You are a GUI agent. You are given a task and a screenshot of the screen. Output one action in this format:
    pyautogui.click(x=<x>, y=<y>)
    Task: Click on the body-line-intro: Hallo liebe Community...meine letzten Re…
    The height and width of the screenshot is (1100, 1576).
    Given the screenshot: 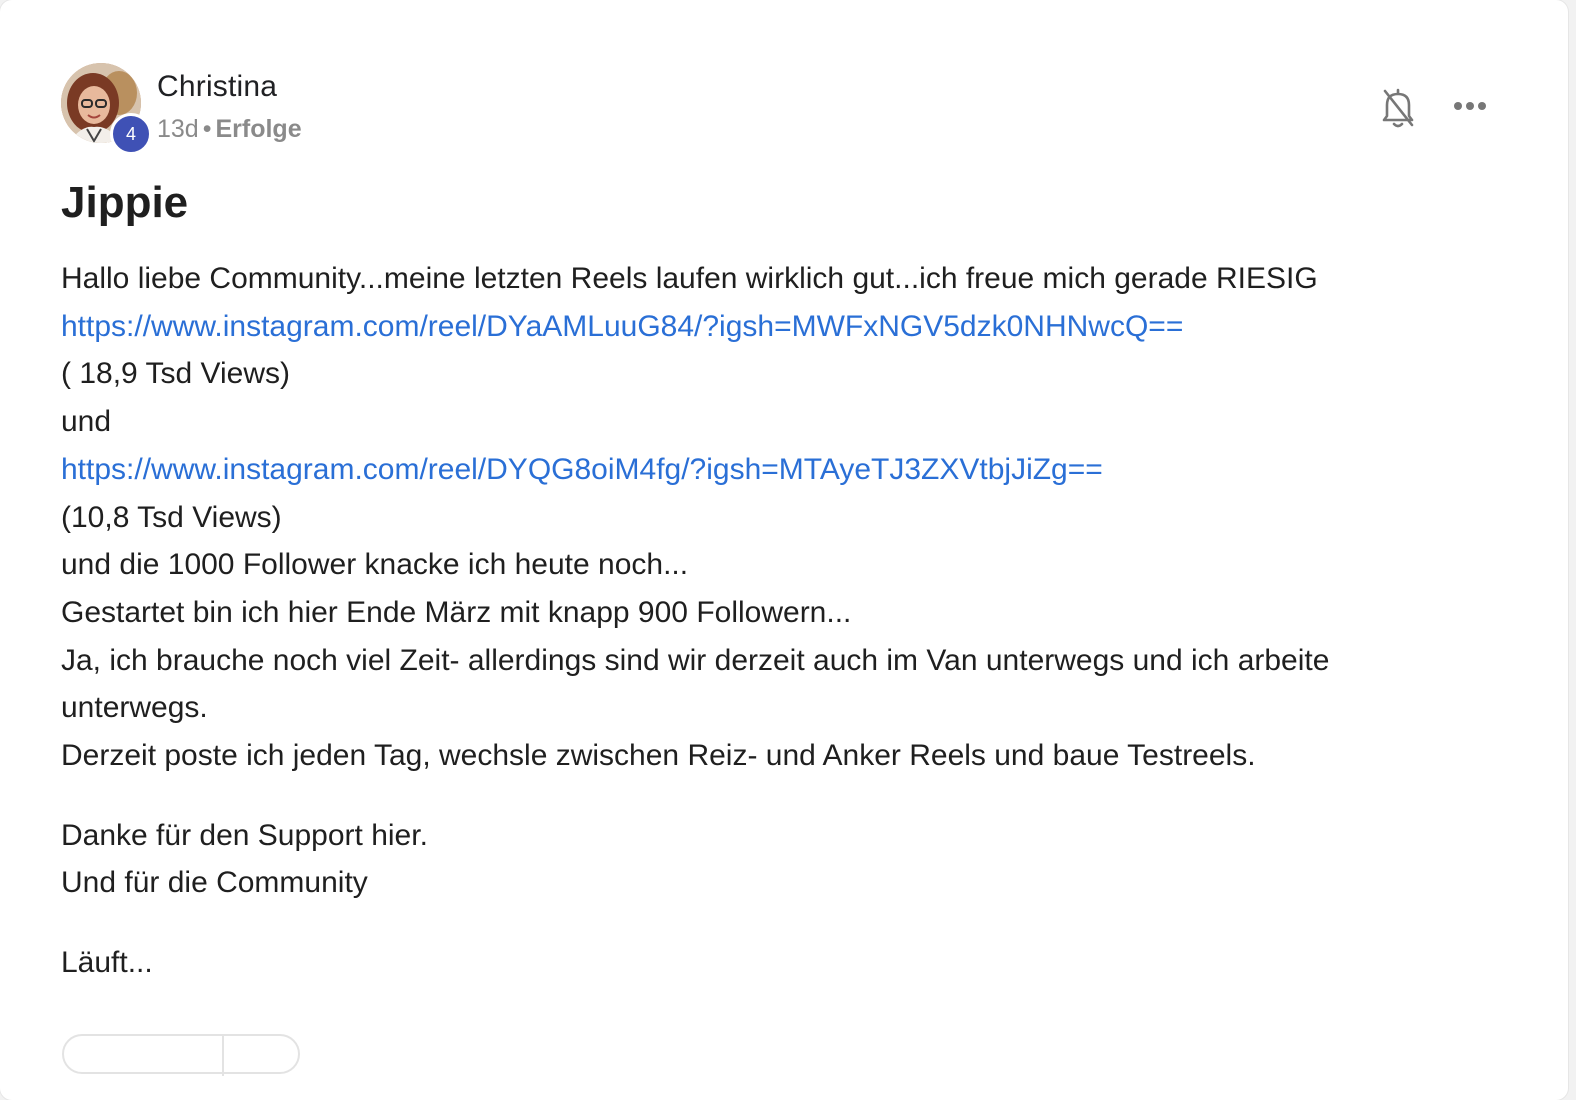 What is the action you would take?
    pyautogui.click(x=689, y=278)
    